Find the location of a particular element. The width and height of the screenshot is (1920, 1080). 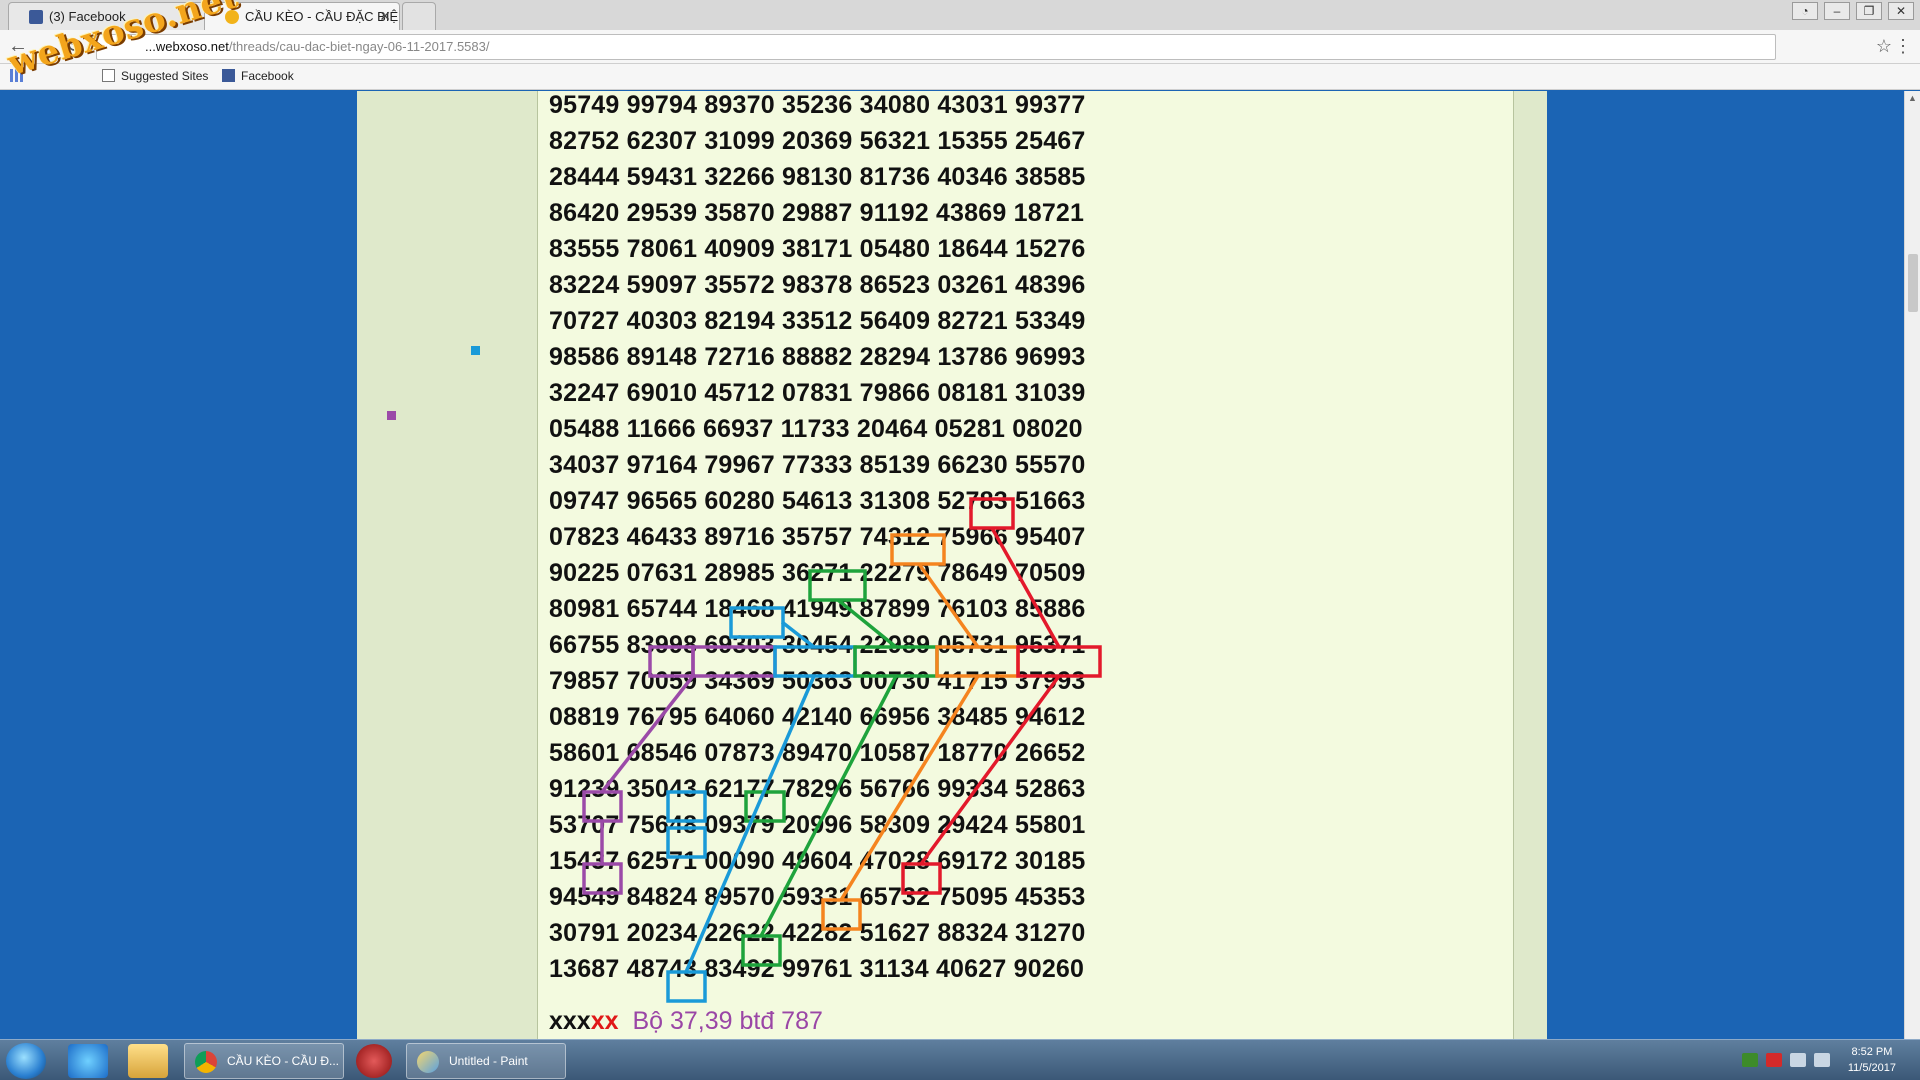

close-tab-icon: ✕ is located at coordinates (385, 16).